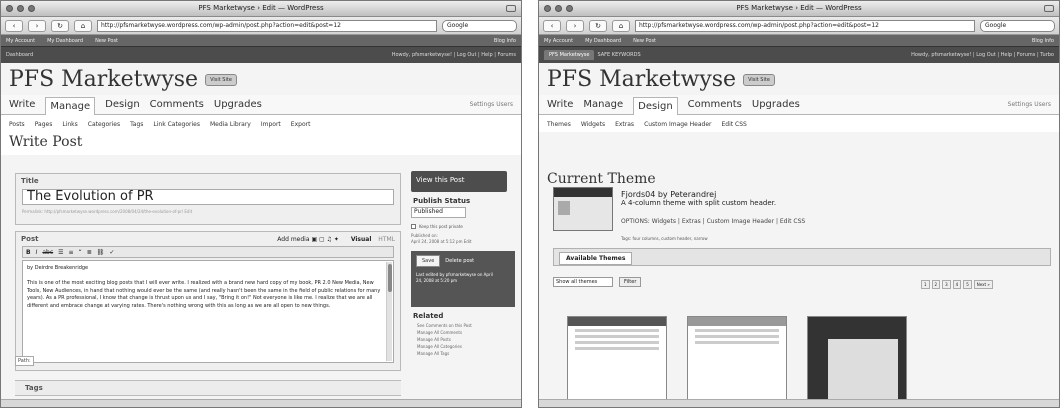 The image size is (1060, 408). What do you see at coordinates (361, 239) in the screenshot?
I see `visual-tab: Visual` at bounding box center [361, 239].